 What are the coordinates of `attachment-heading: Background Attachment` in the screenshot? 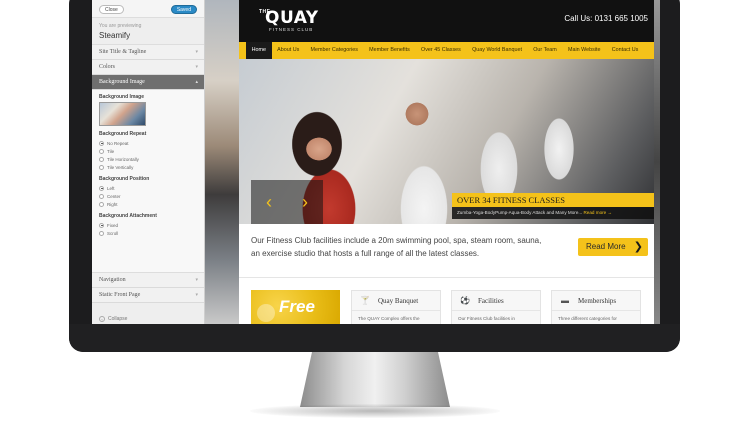 It's located at (128, 216).